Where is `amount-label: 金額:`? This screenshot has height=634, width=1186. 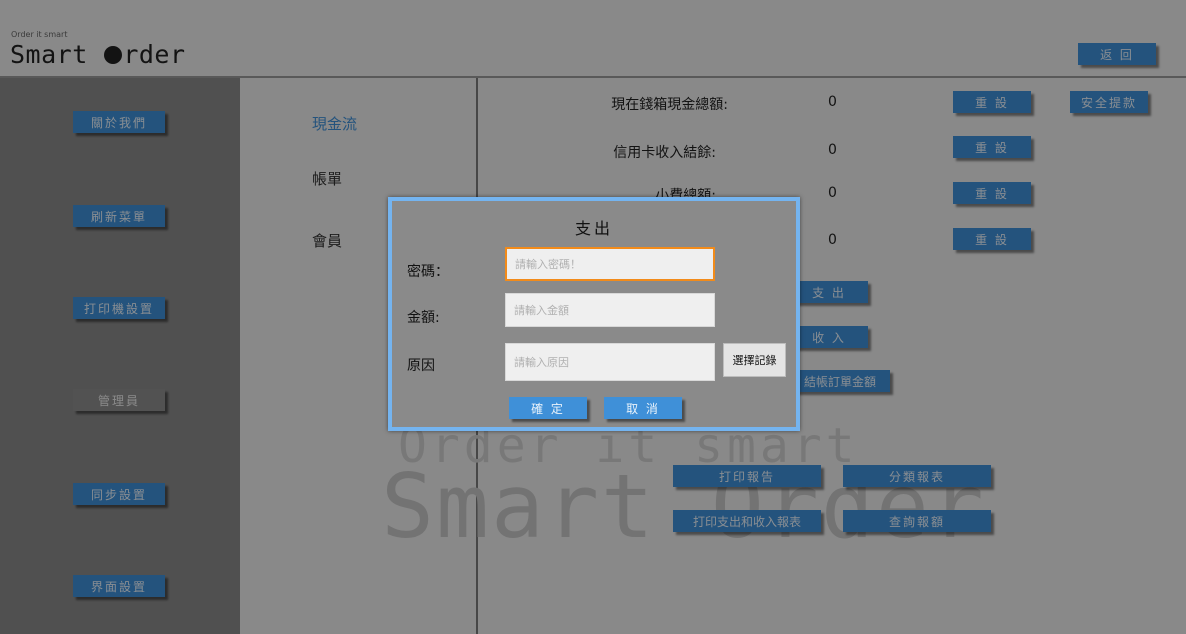 amount-label: 金額: is located at coordinates (423, 318).